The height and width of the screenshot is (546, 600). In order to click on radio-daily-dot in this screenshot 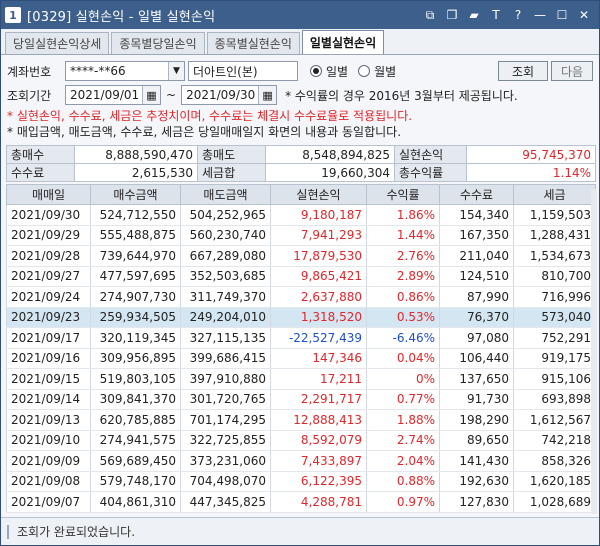, I will do `click(316, 71)`.